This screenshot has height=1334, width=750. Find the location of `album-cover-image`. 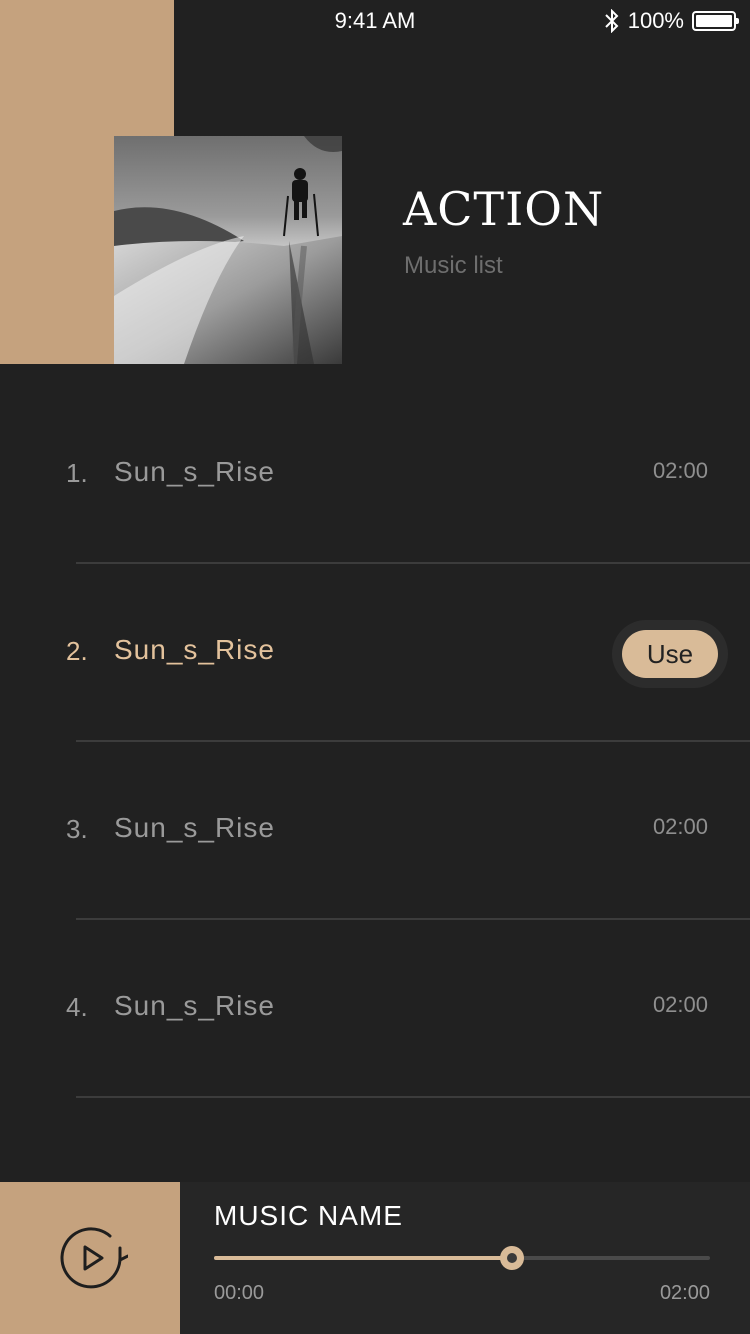

album-cover-image is located at coordinates (228, 250).